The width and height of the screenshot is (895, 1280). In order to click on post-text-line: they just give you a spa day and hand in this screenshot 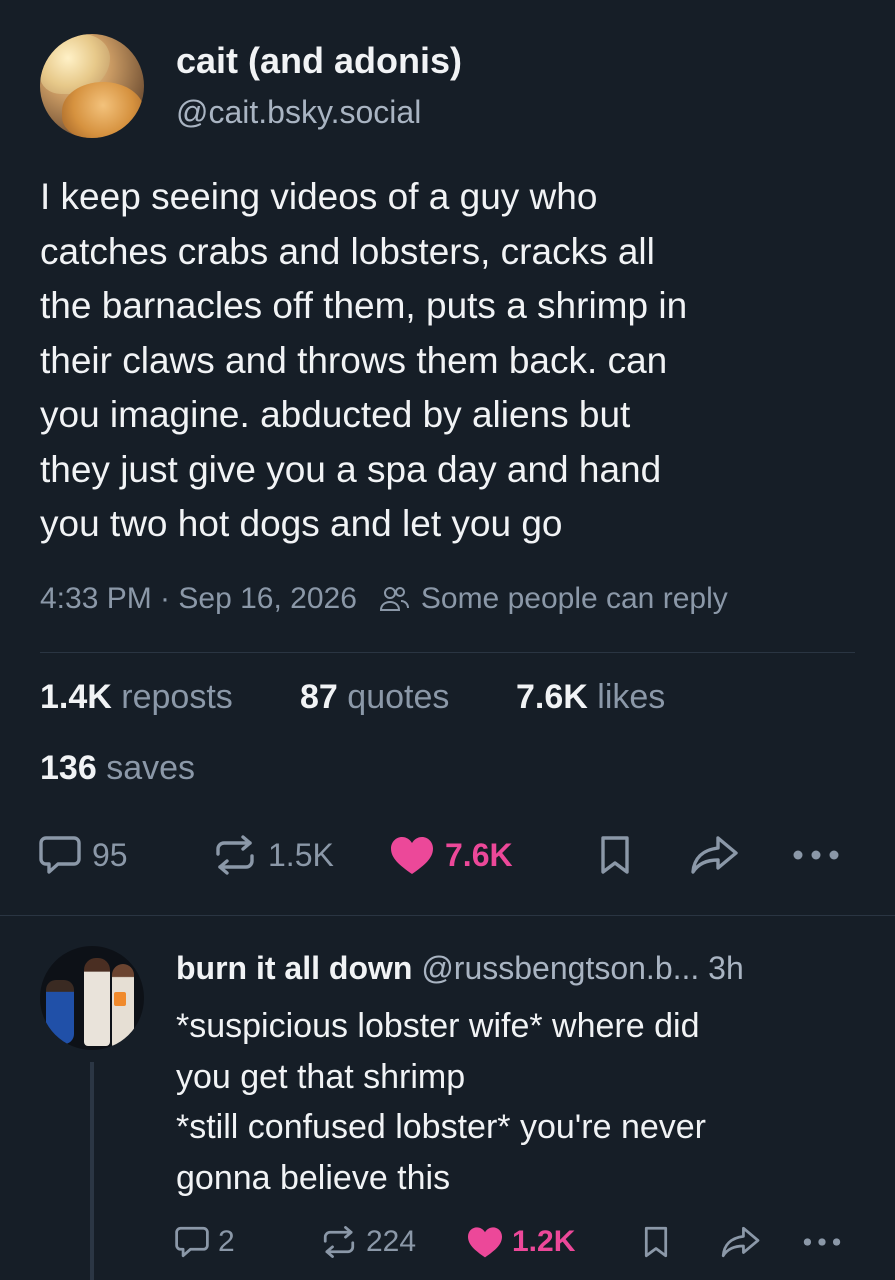, I will do `click(351, 469)`.